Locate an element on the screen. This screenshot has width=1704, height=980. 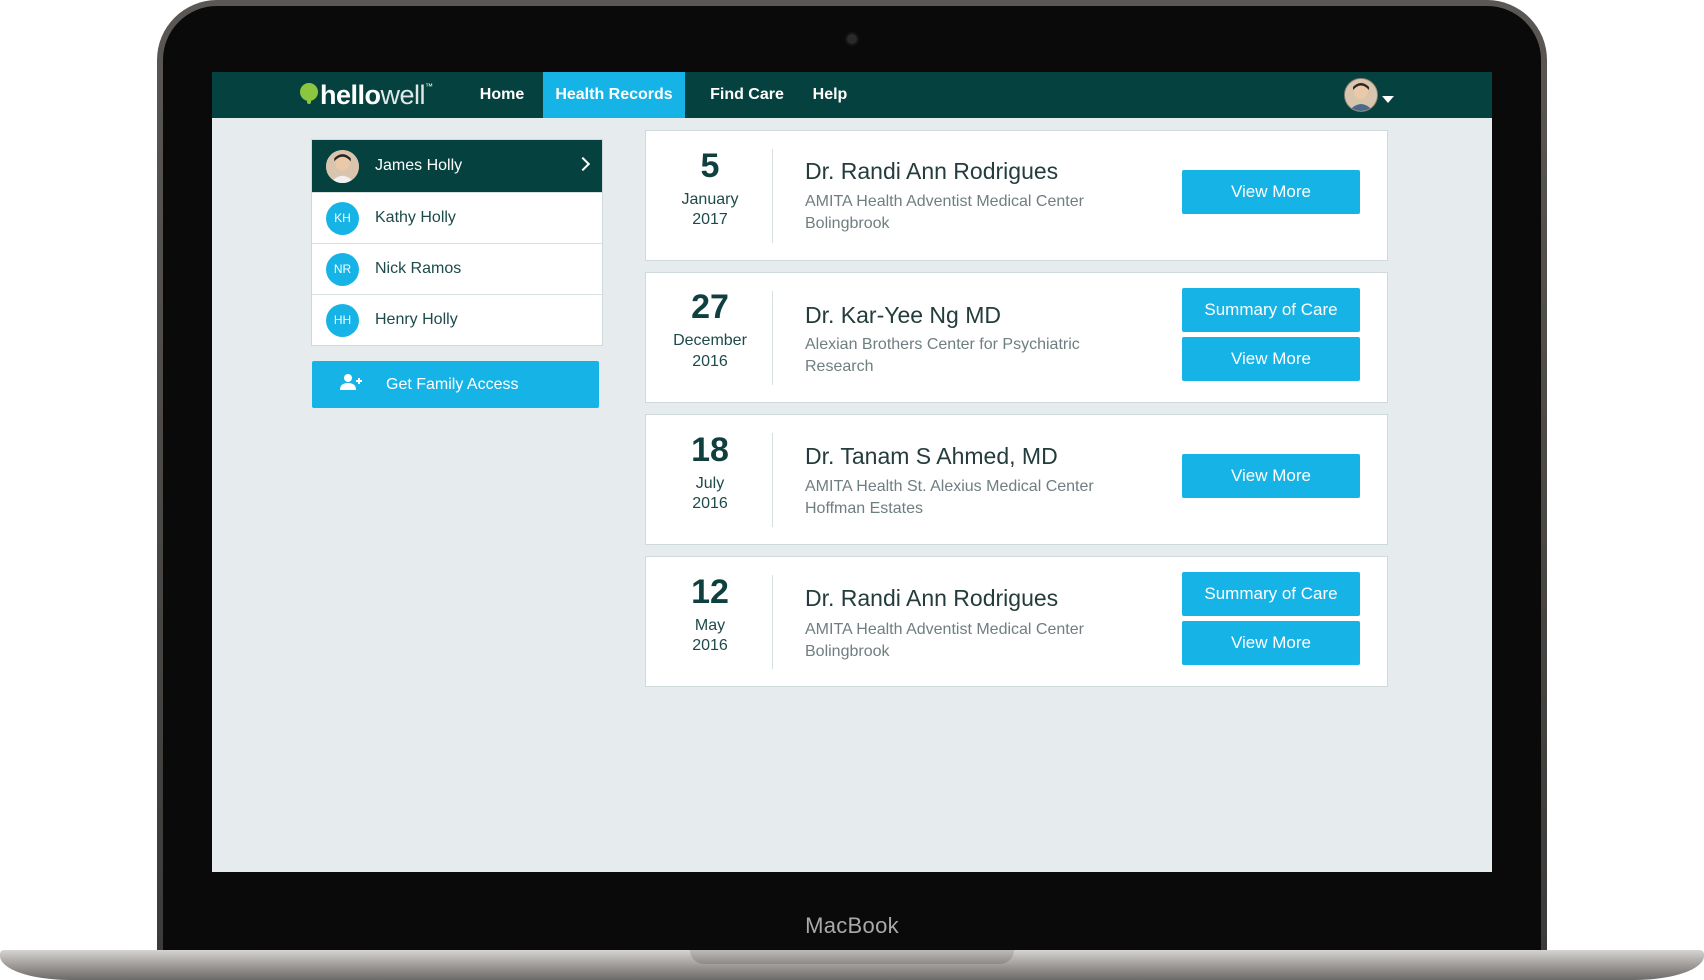
nav-home: Home is located at coordinates (502, 95).